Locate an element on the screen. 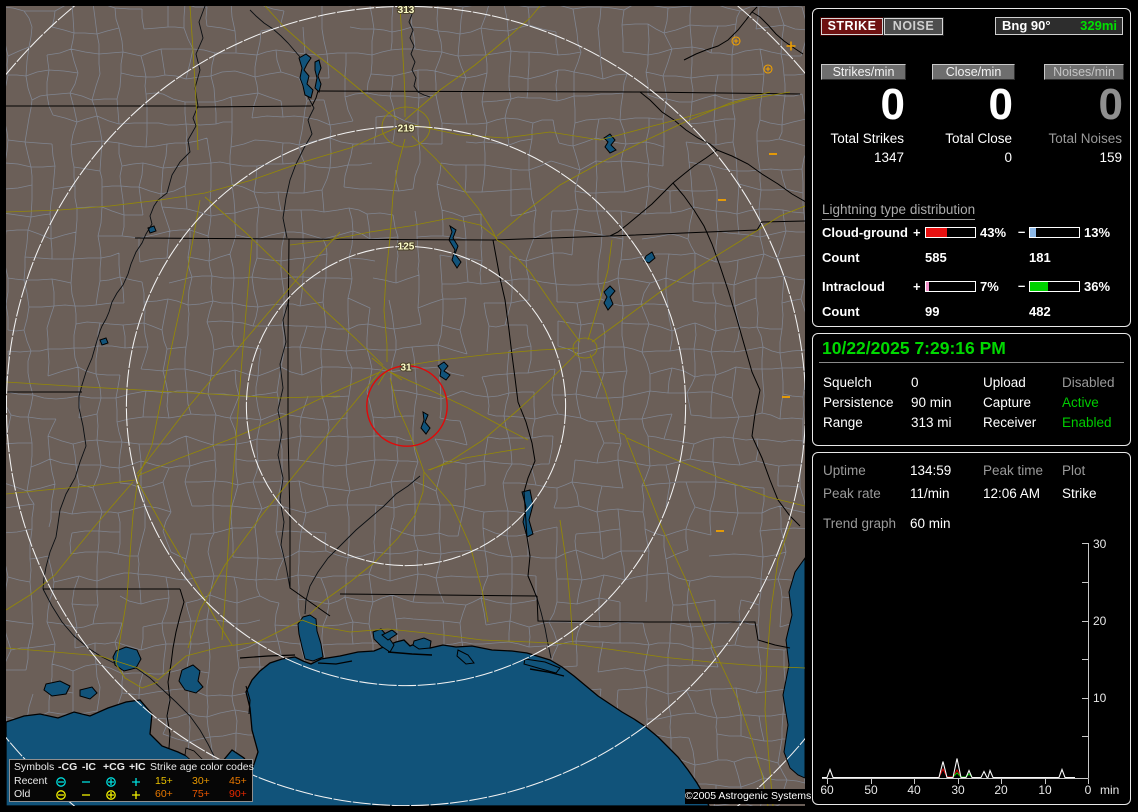  svg-text: 50 is located at coordinates (871, 790).